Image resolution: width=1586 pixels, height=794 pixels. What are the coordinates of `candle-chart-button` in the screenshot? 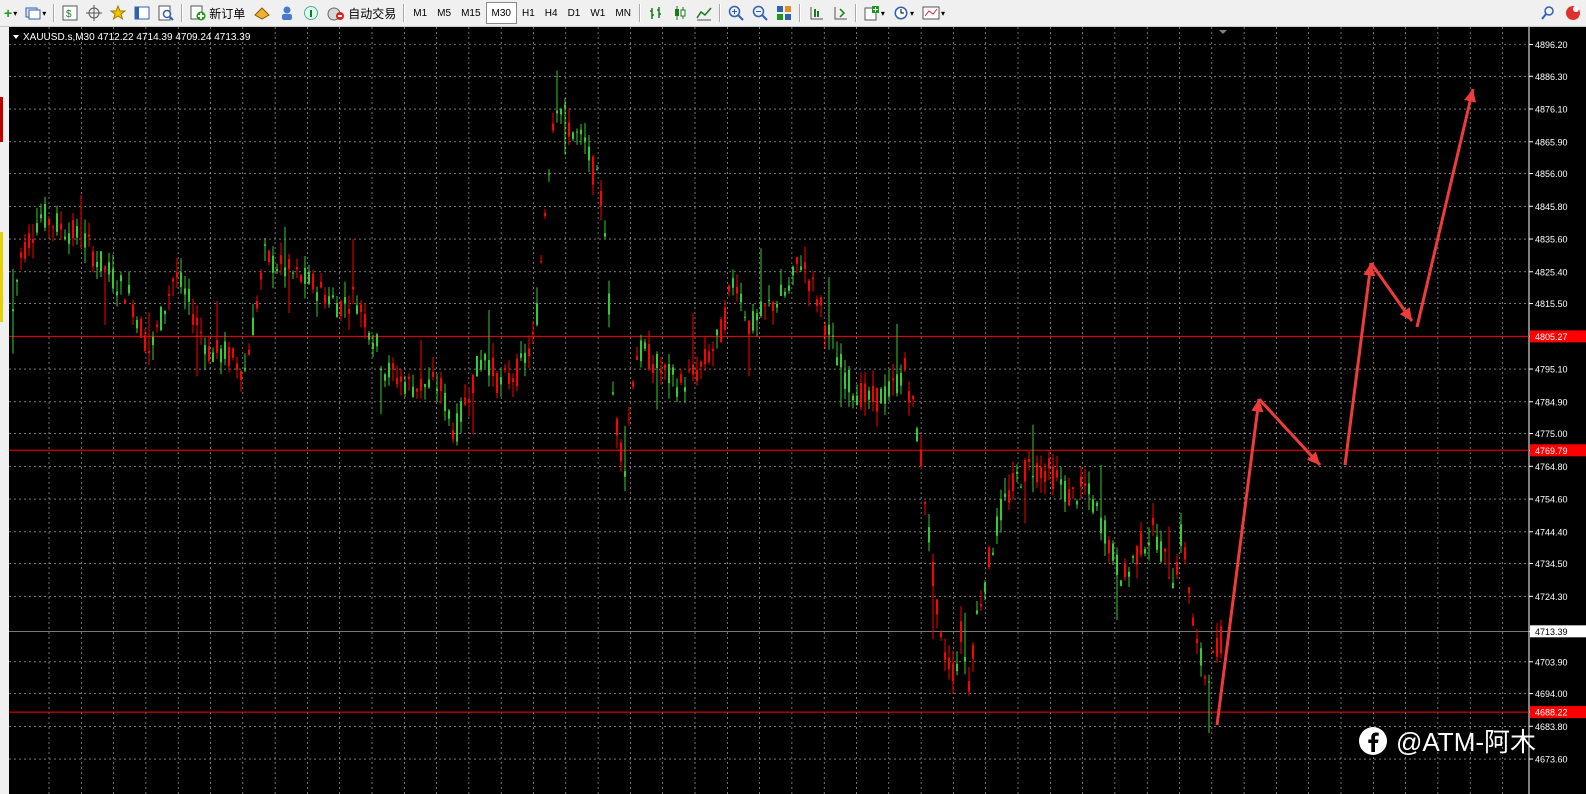 It's located at (680, 13).